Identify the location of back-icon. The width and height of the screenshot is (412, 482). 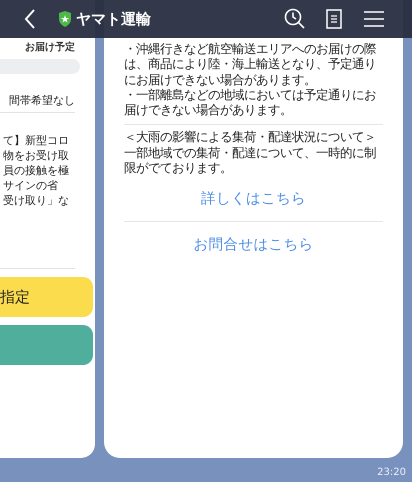
(30, 19).